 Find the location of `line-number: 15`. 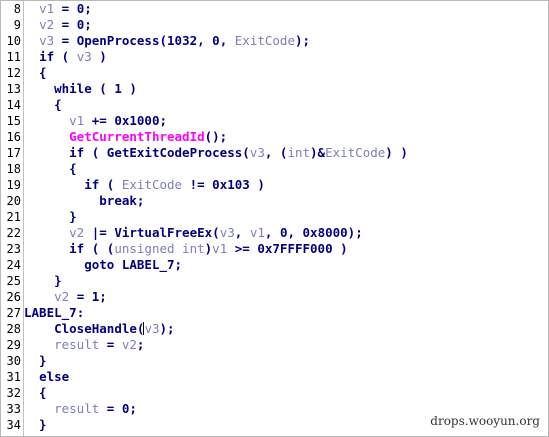

line-number: 15 is located at coordinates (13, 121).